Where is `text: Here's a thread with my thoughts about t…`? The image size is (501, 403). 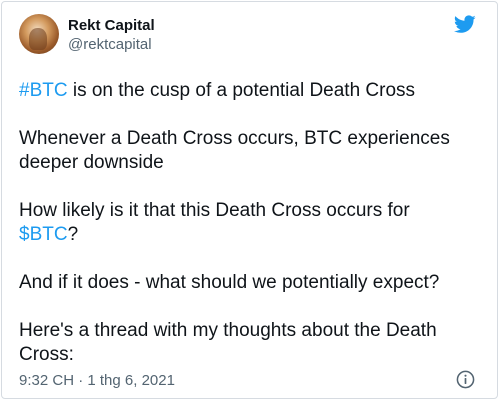
text: Here's a thread with my thoughts about t… is located at coordinates (228, 330).